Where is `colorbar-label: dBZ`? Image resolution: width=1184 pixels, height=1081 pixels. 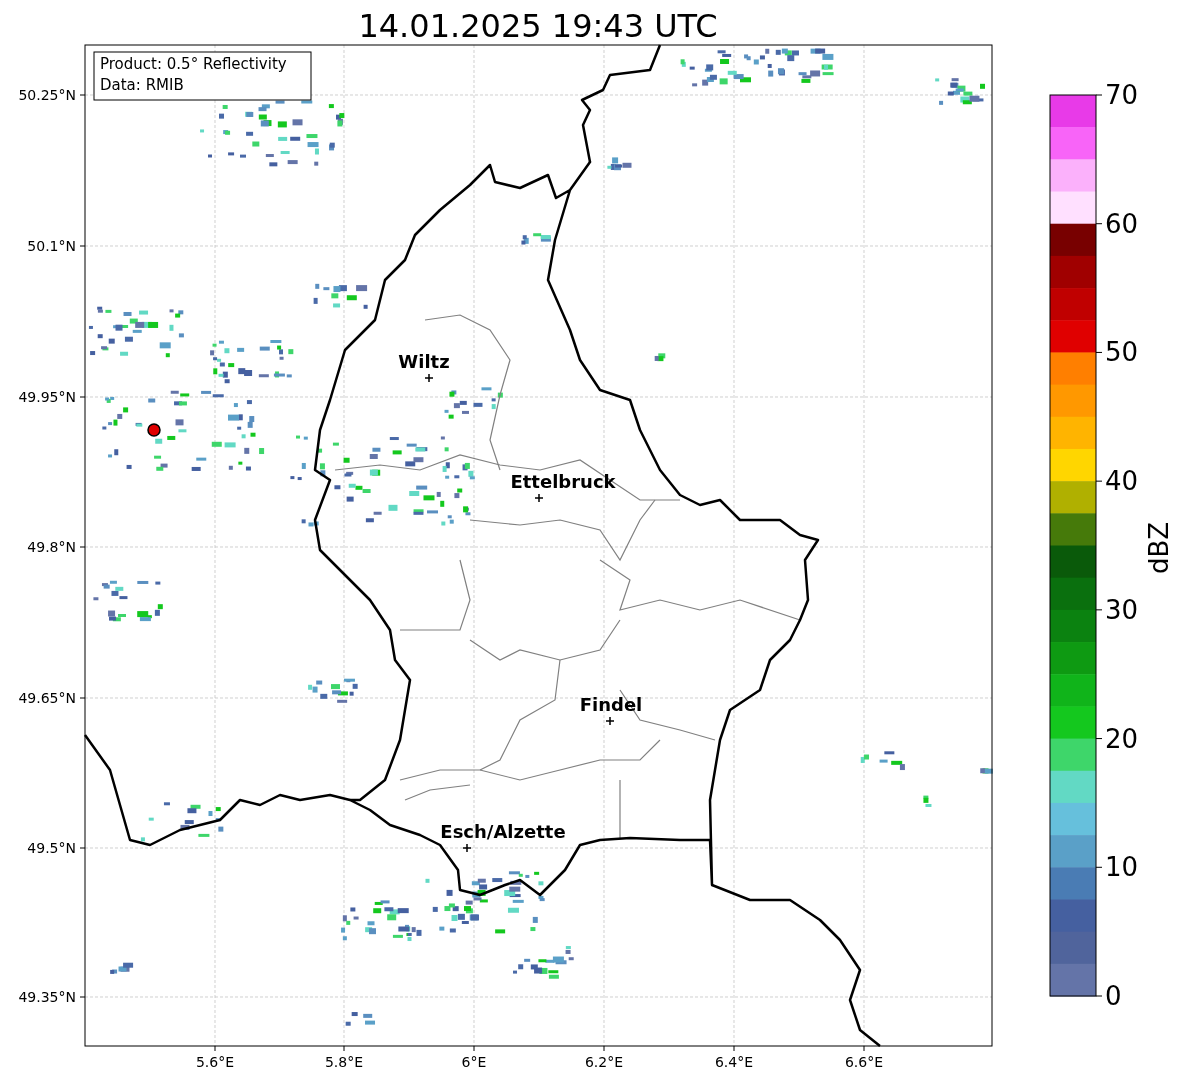
colorbar-label: dBZ is located at coordinates (1159, 548).